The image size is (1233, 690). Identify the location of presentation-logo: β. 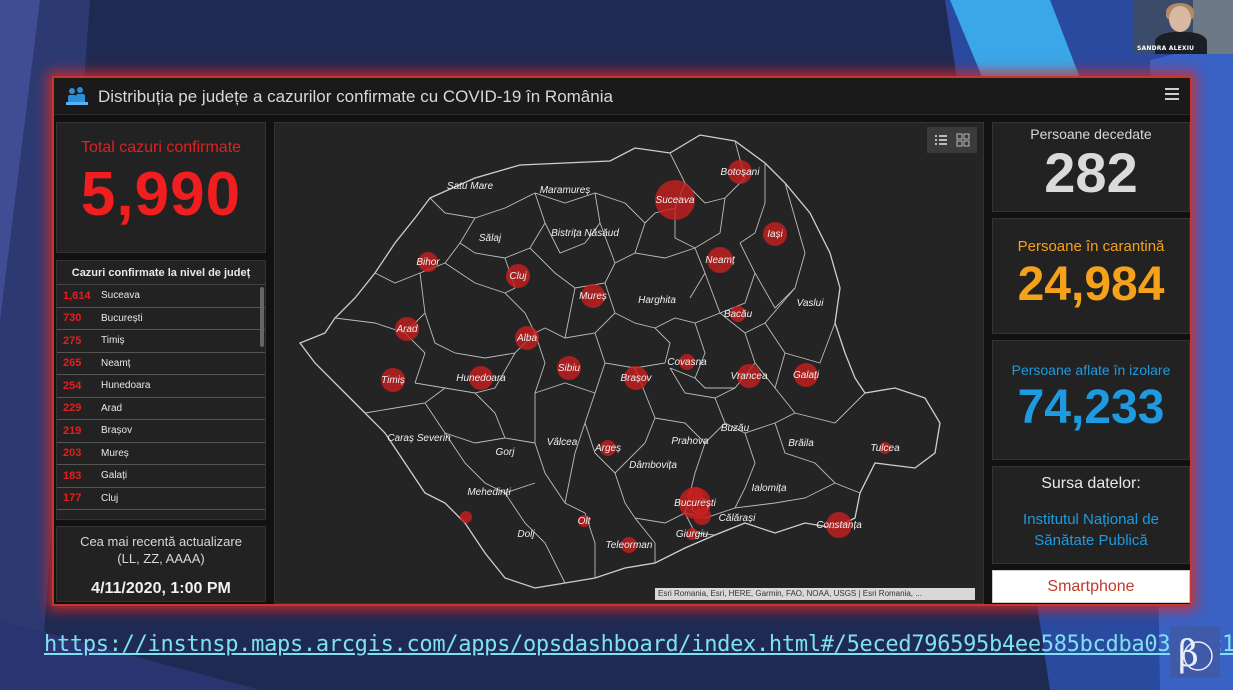
(1195, 652).